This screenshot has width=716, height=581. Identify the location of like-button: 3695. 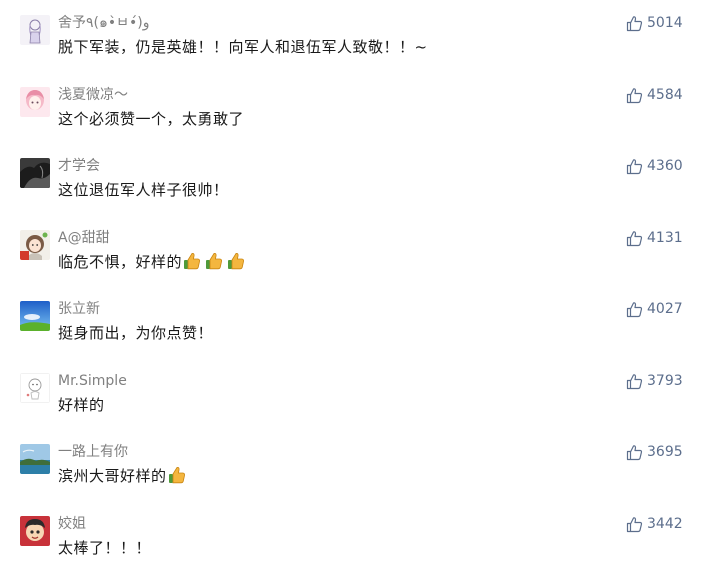
(654, 452).